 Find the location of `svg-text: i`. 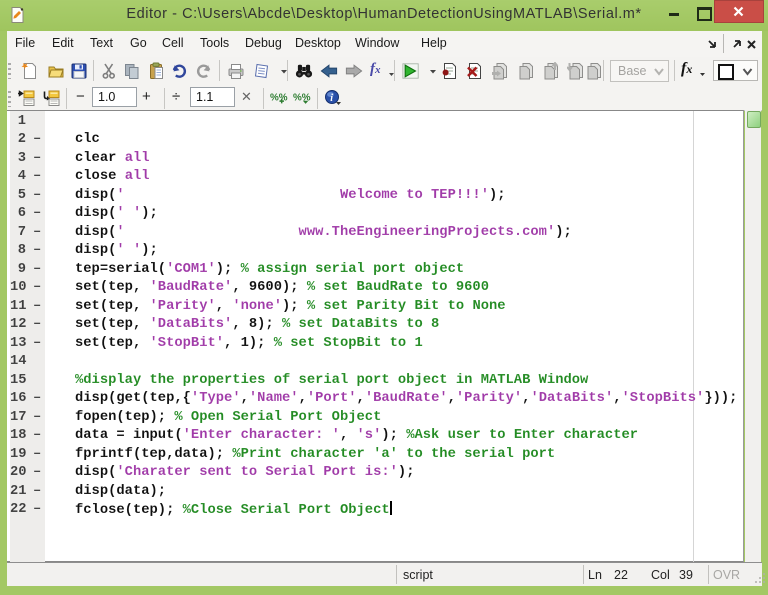

svg-text: i is located at coordinates (331, 98).